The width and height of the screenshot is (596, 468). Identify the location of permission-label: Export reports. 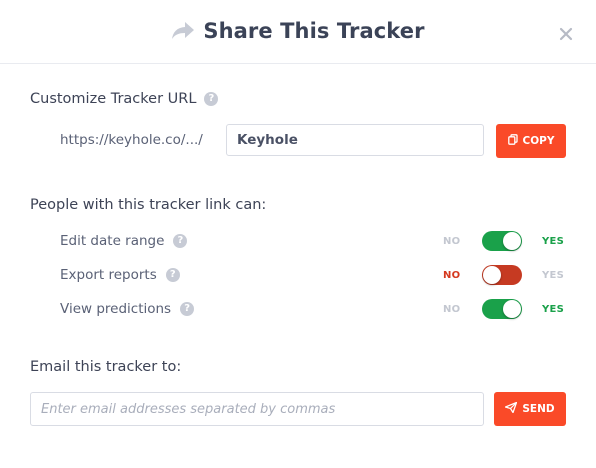
(108, 275).